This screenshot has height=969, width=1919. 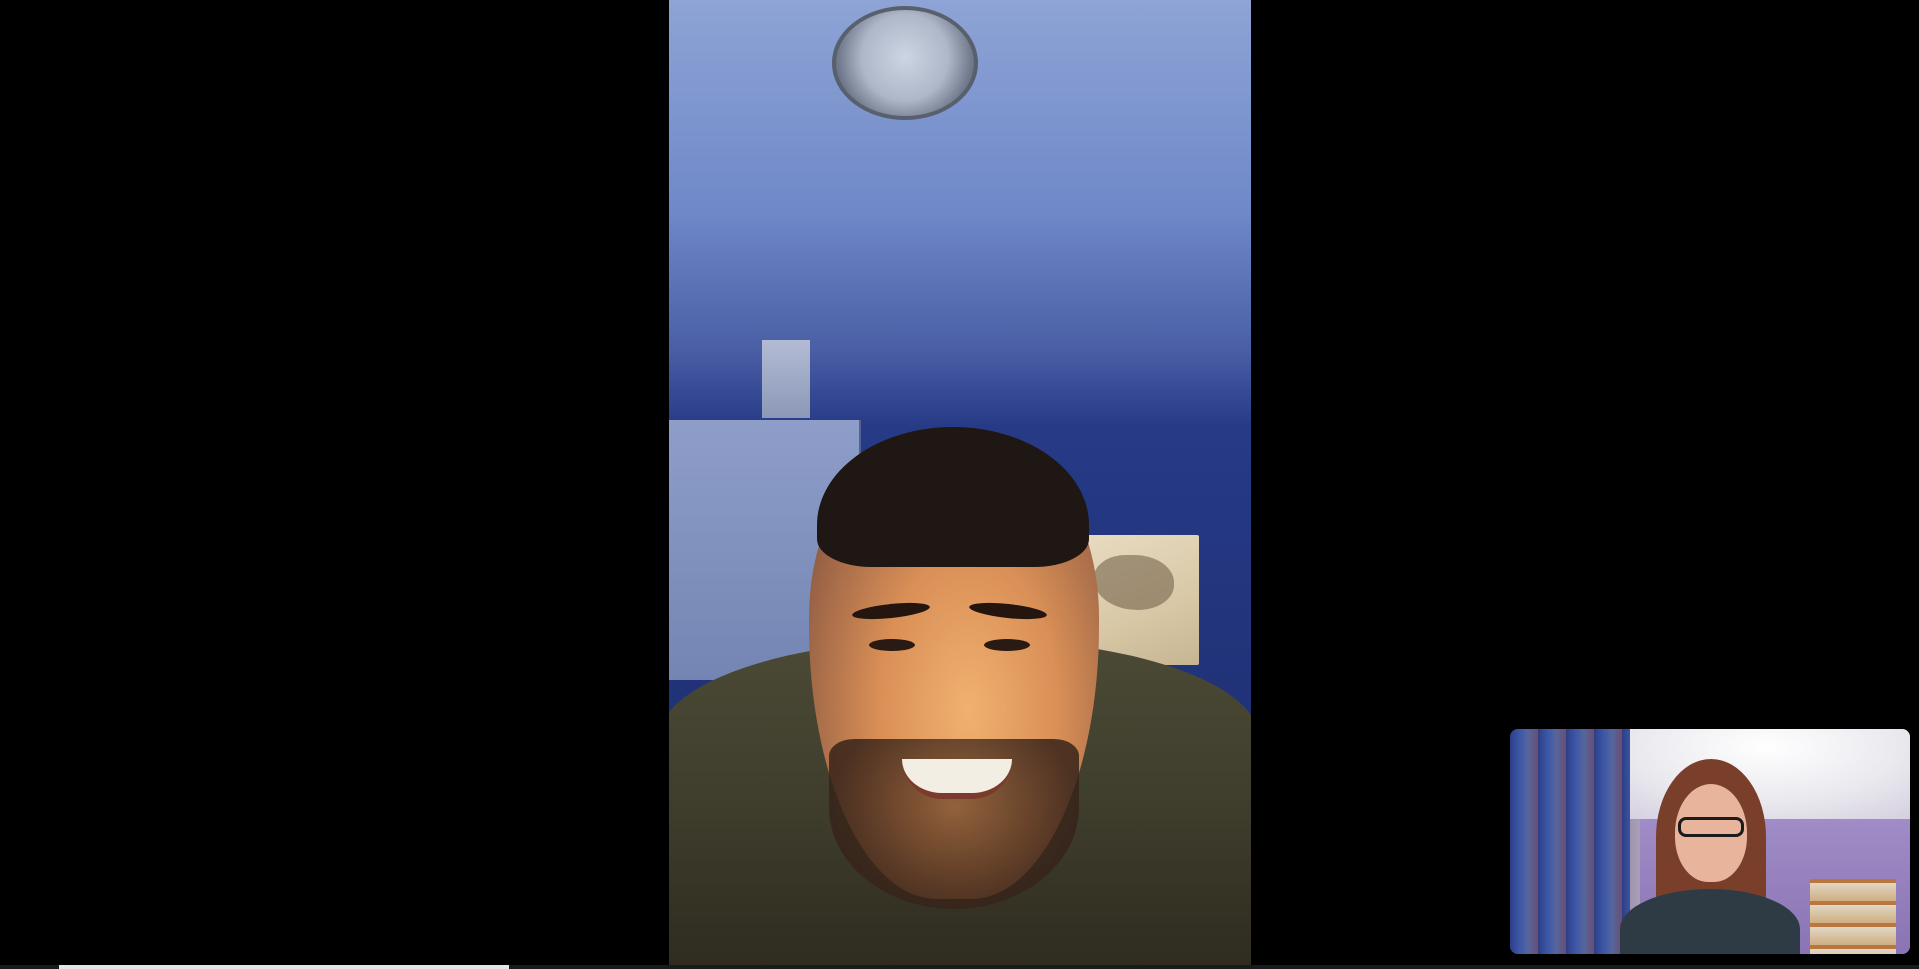 I want to click on playback-progress-bar, so click(x=959, y=967).